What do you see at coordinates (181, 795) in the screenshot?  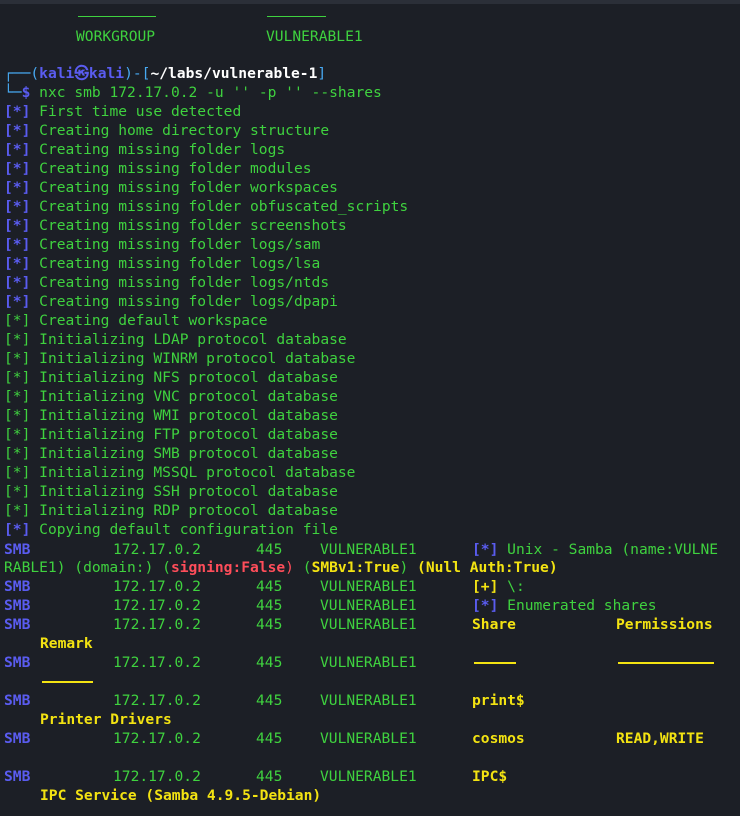 I see `share-remark: IPC Service (Samba 4.9.5-Debian)` at bounding box center [181, 795].